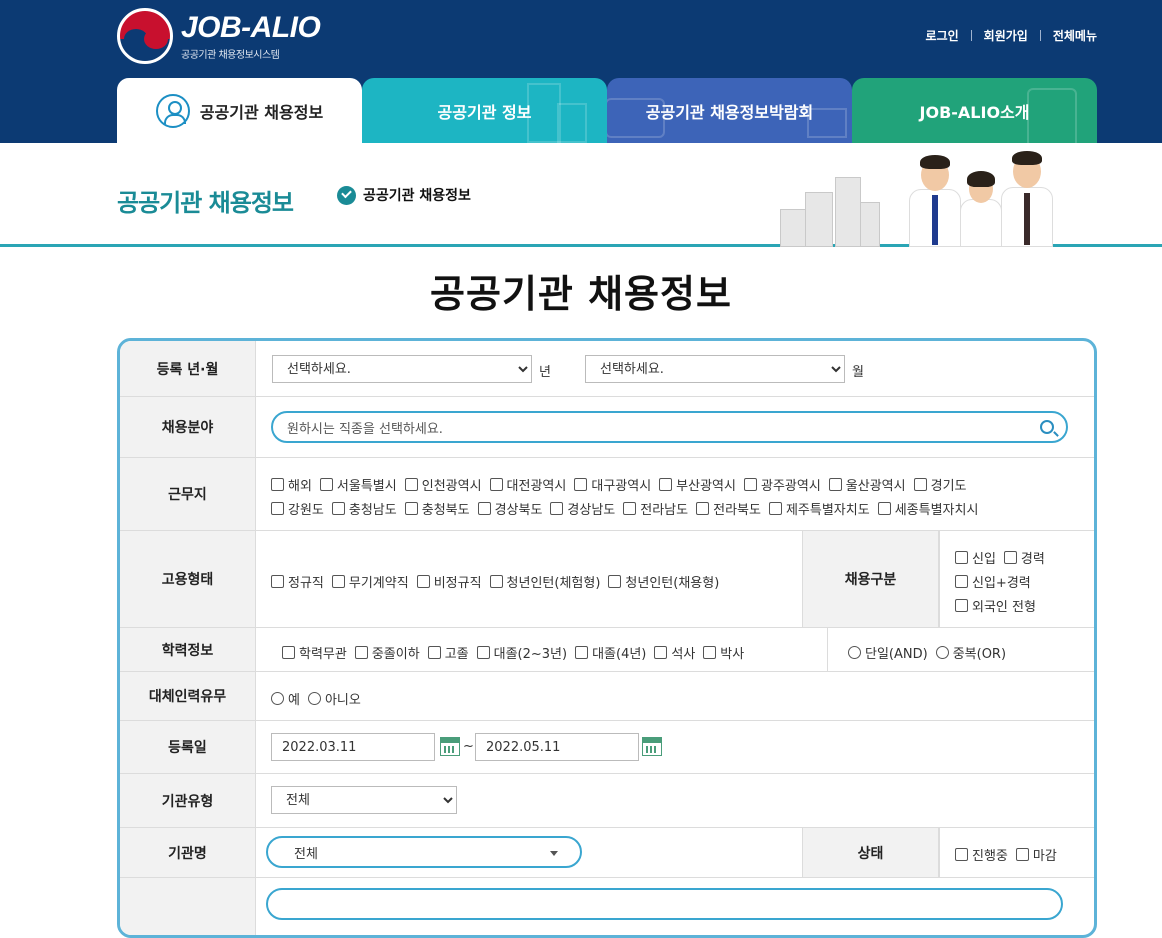 Image resolution: width=1162 pixels, height=938 pixels. Describe the element at coordinates (993, 581) in the screenshot. I see `checkbox-hire-type: 신입+경력` at that location.